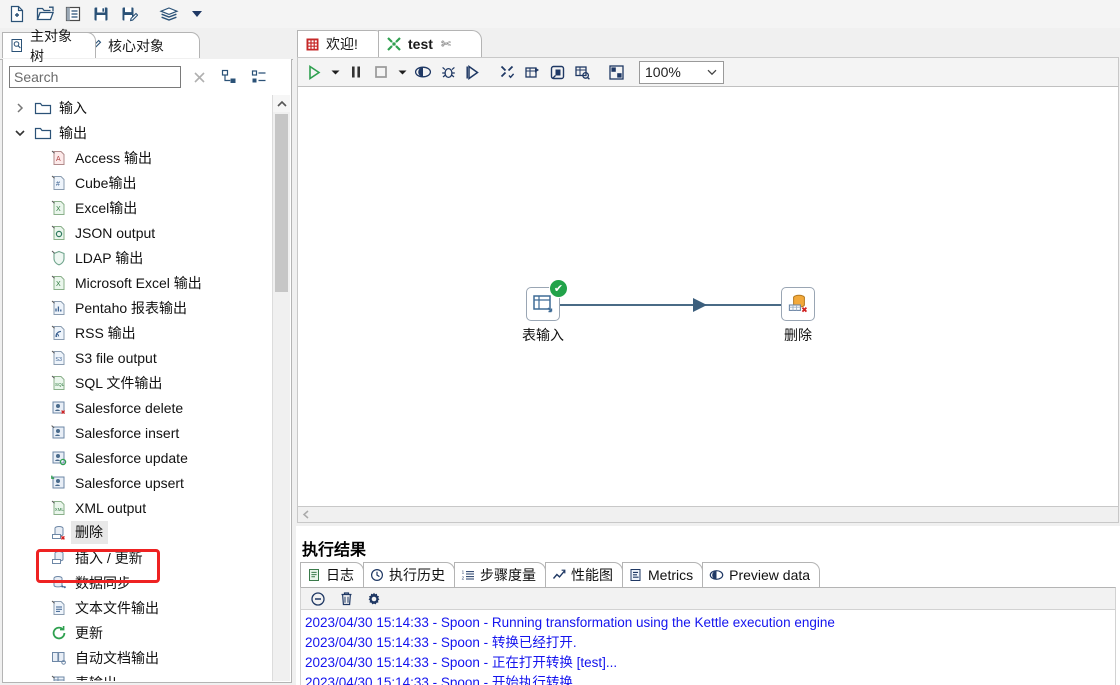 The image size is (1120, 685). What do you see at coordinates (381, 72) in the screenshot?
I see `stop-icon` at bounding box center [381, 72].